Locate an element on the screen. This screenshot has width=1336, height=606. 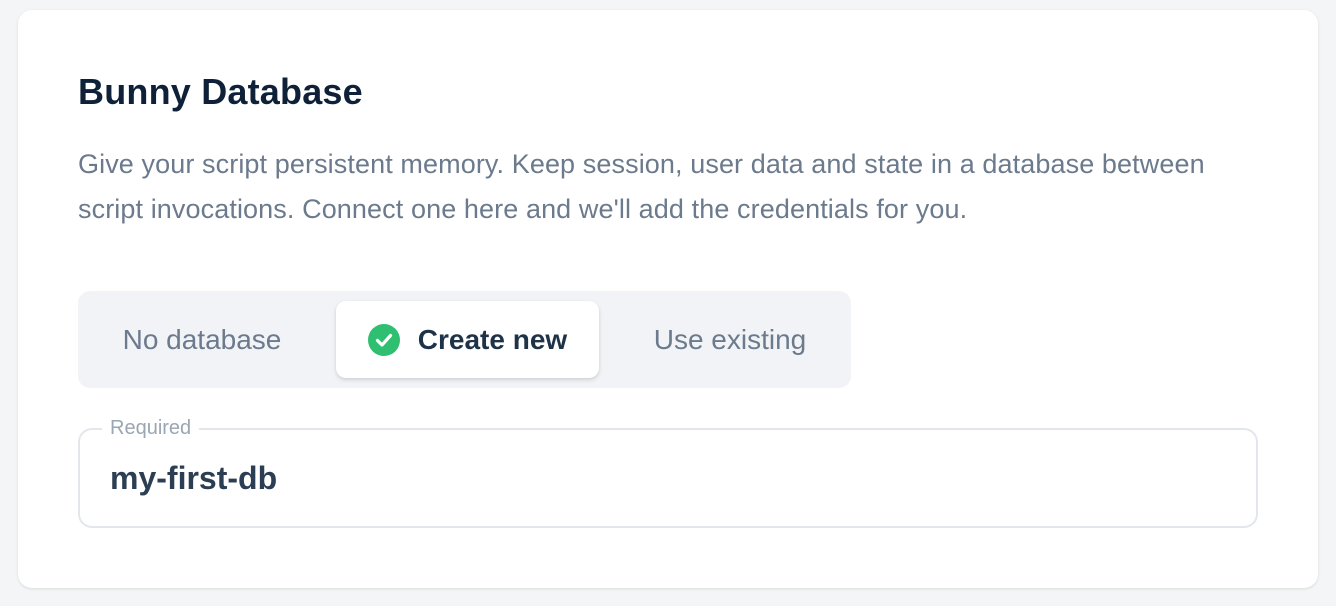
no-database-option: No database is located at coordinates (202, 339).